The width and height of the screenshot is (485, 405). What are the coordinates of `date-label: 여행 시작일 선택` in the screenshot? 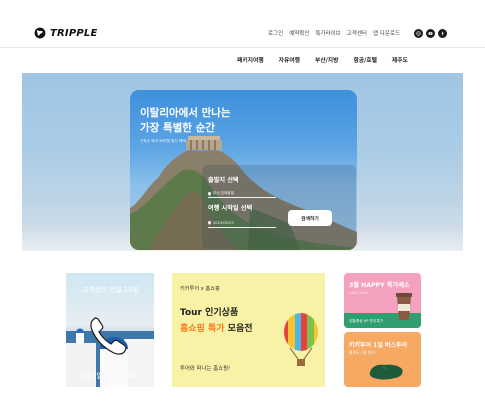 It's located at (230, 208).